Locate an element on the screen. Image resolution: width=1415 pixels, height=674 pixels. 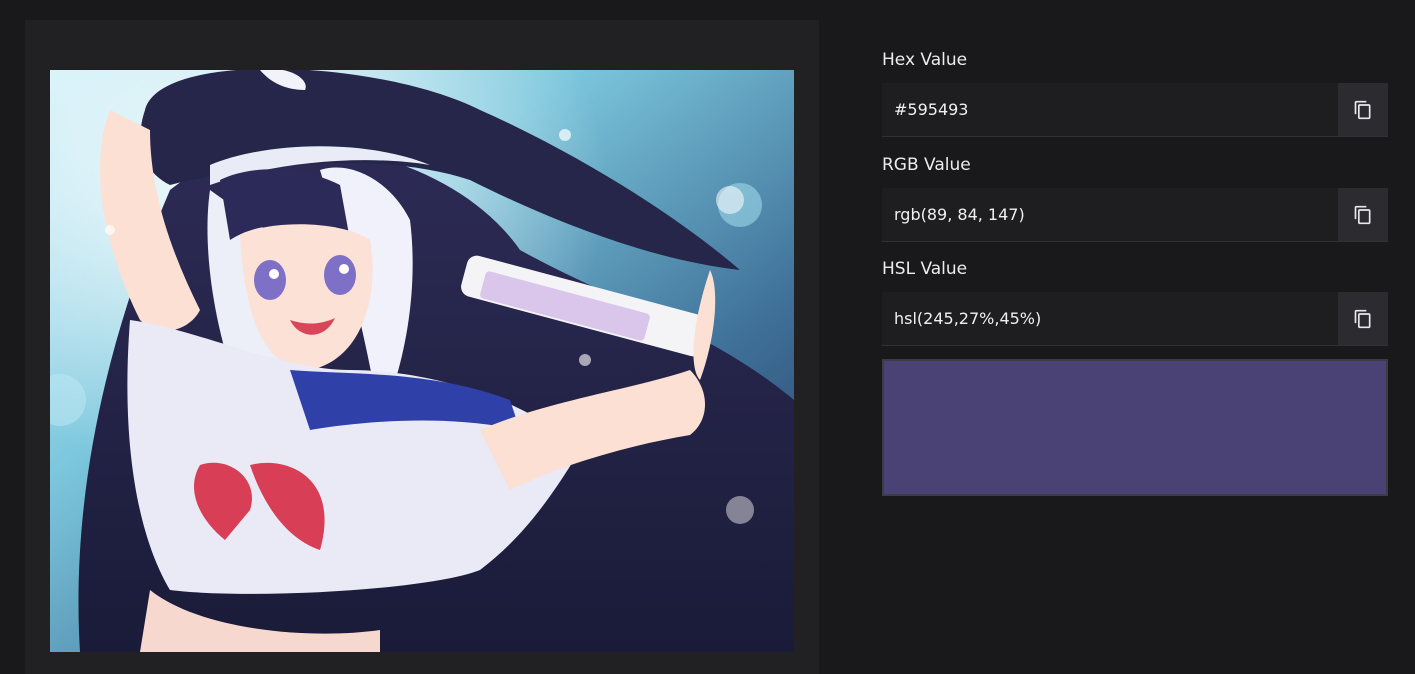
hex-row is located at coordinates (1135, 110).